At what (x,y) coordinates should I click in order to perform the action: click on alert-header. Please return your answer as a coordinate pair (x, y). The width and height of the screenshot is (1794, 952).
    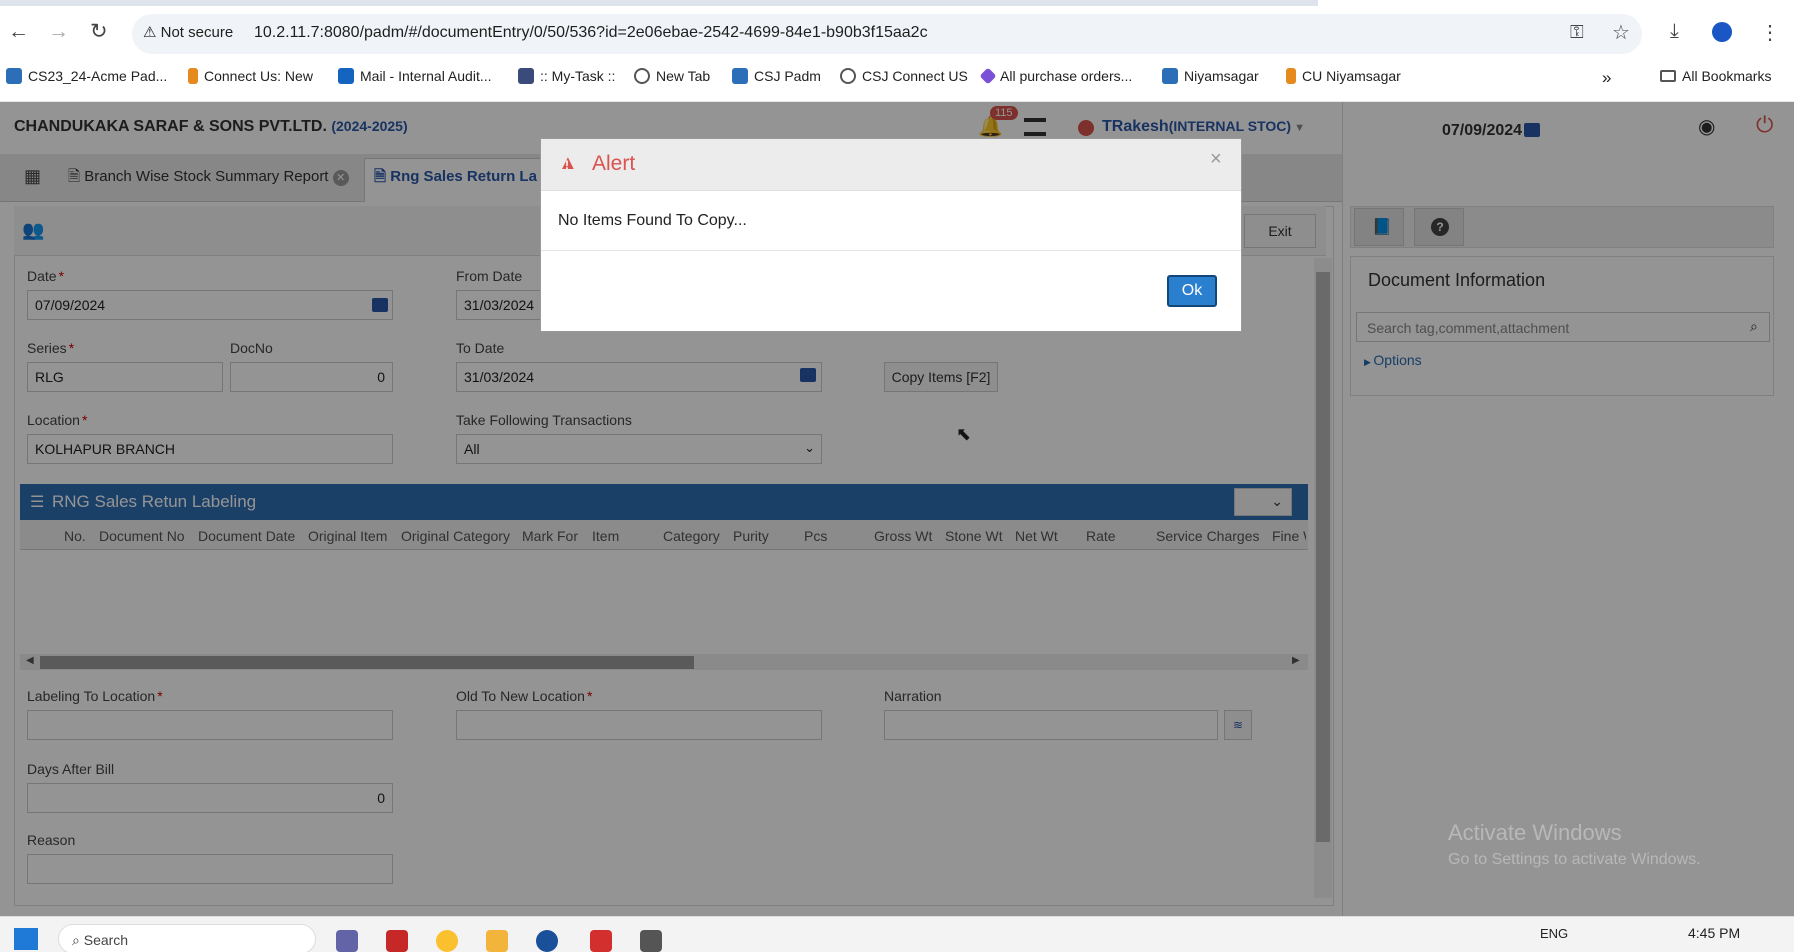
    Looking at the image, I should click on (891, 165).